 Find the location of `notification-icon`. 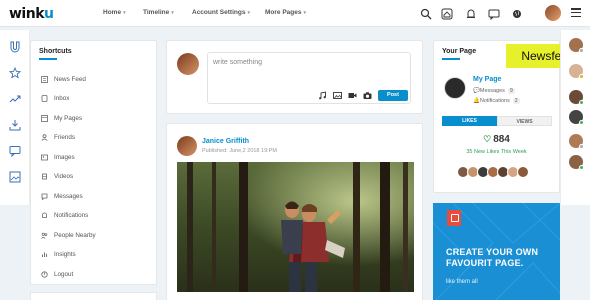

notification-icon is located at coordinates (44, 215).